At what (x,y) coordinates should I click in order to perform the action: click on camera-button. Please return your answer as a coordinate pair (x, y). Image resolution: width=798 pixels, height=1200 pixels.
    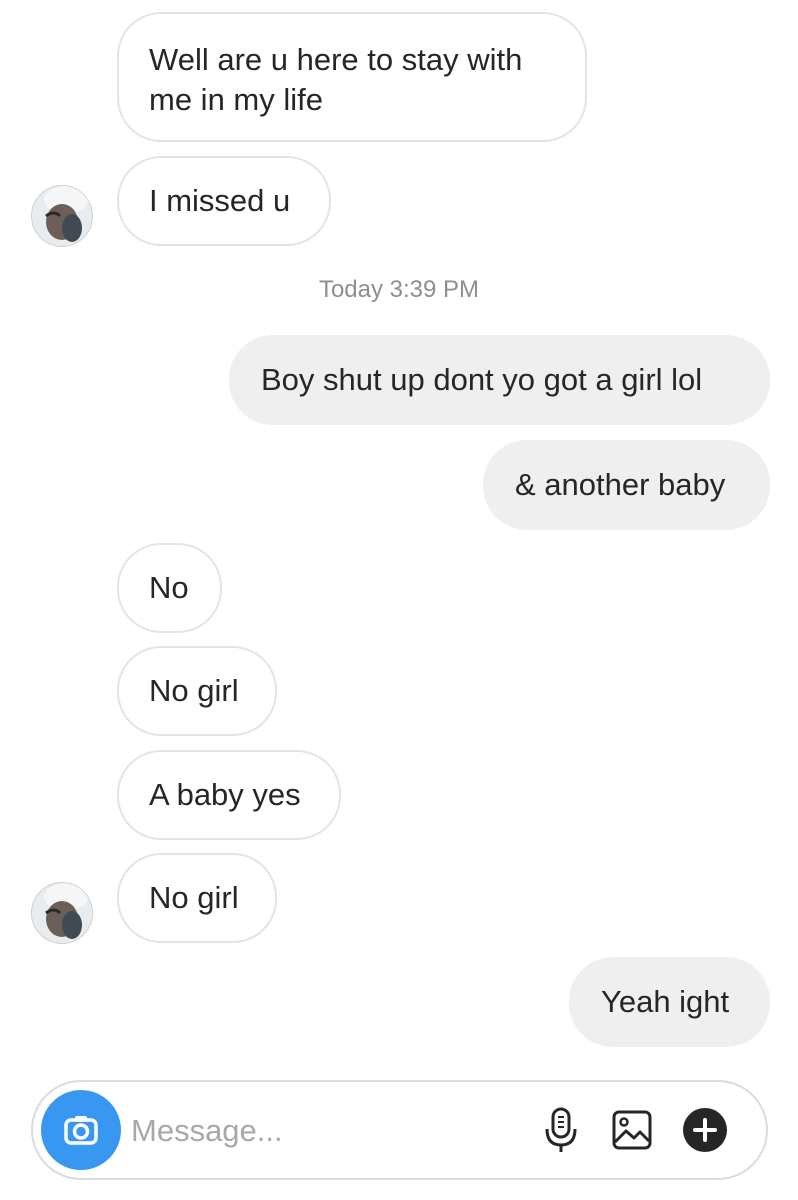
    Looking at the image, I should click on (81, 1130).